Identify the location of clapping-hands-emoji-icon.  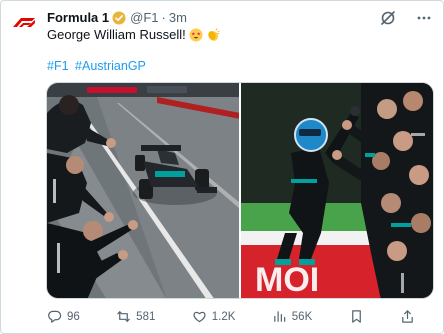
(213, 35).